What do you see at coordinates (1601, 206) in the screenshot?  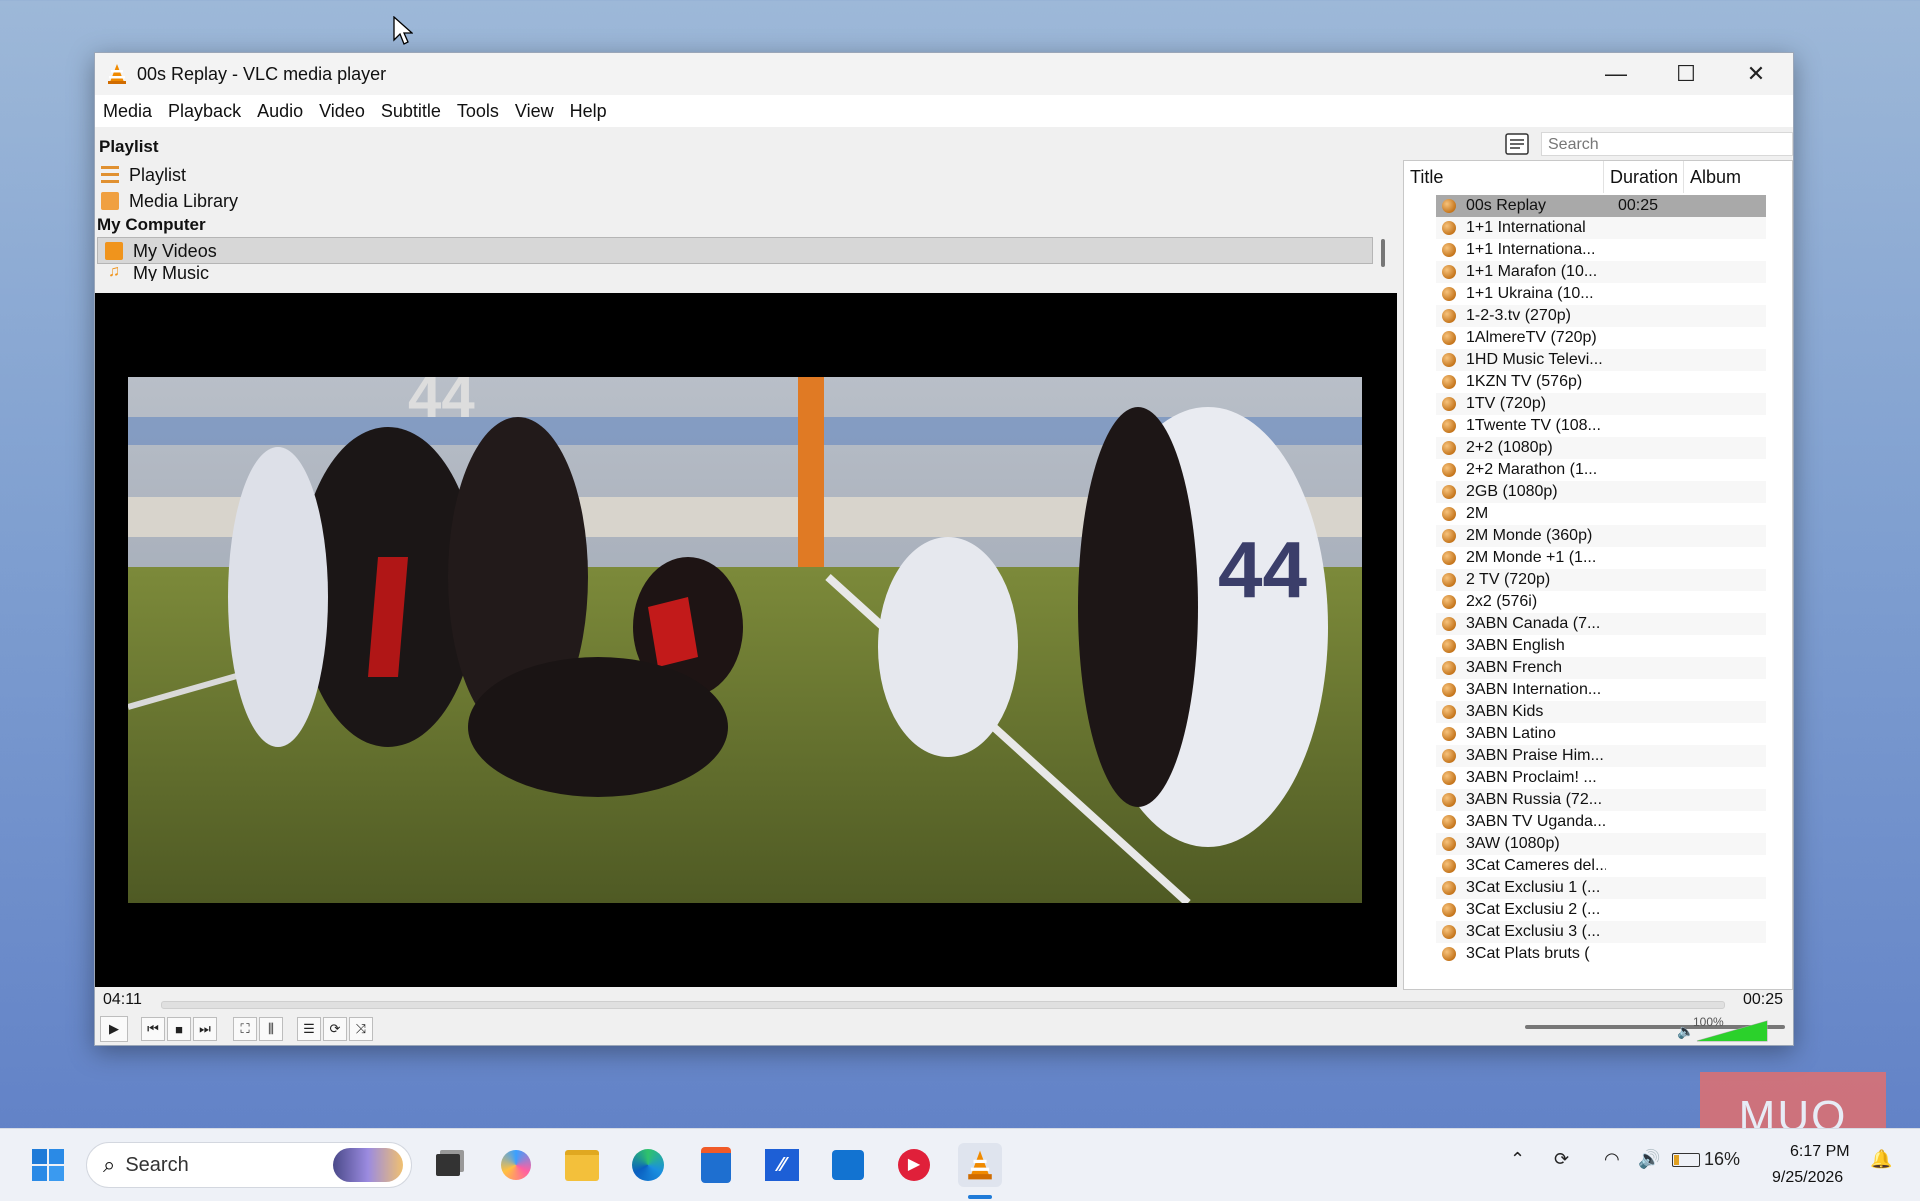 I see `playlist-row: 00s Replay 00:25` at bounding box center [1601, 206].